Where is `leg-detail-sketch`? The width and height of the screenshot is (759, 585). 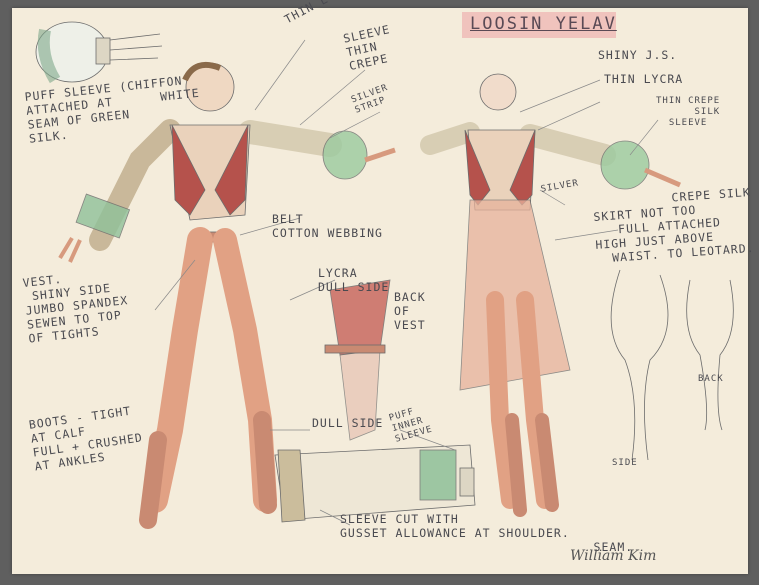 leg-detail-sketch is located at coordinates (672, 365).